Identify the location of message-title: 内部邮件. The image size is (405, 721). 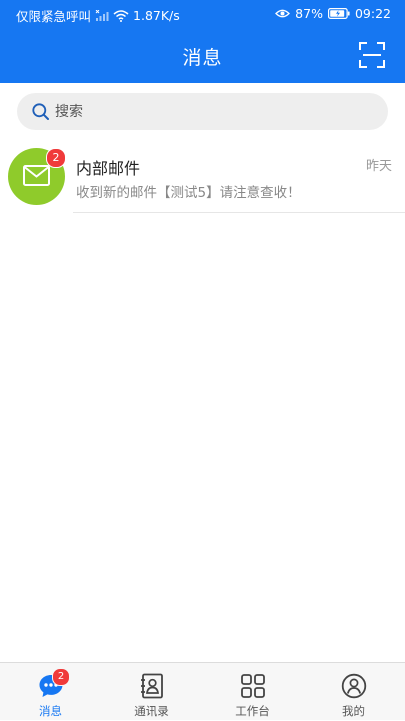
(108, 168).